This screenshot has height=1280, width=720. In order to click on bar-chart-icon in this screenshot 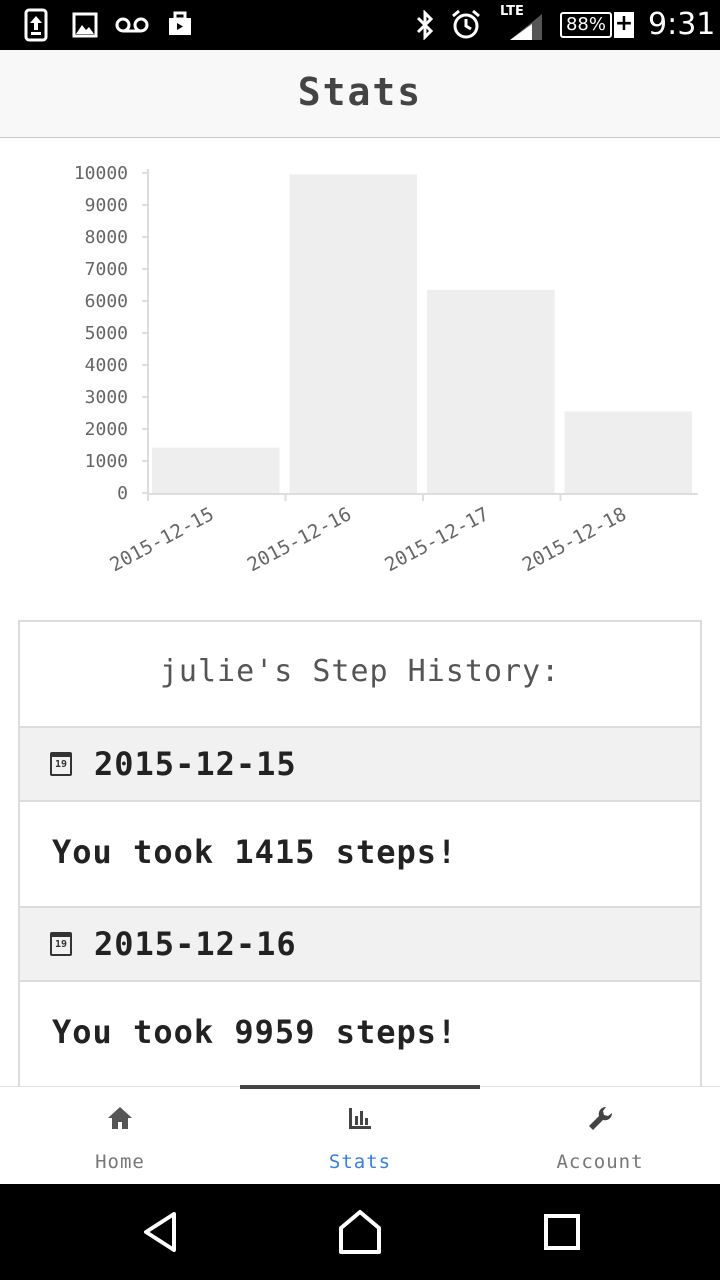, I will do `click(360, 1120)`.